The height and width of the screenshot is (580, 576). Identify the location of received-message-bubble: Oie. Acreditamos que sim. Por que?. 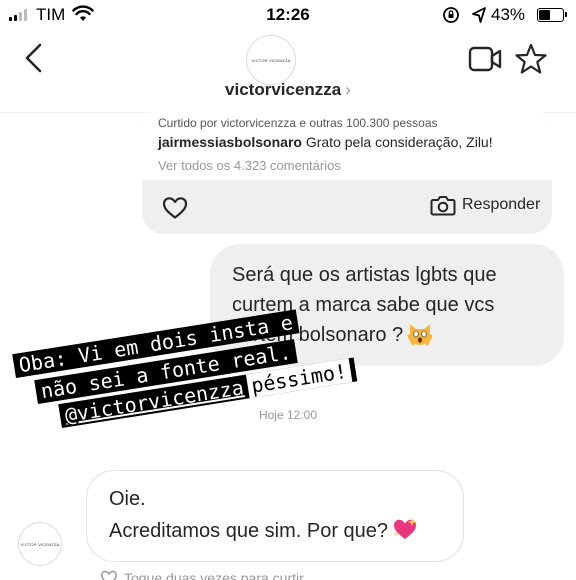
(275, 516).